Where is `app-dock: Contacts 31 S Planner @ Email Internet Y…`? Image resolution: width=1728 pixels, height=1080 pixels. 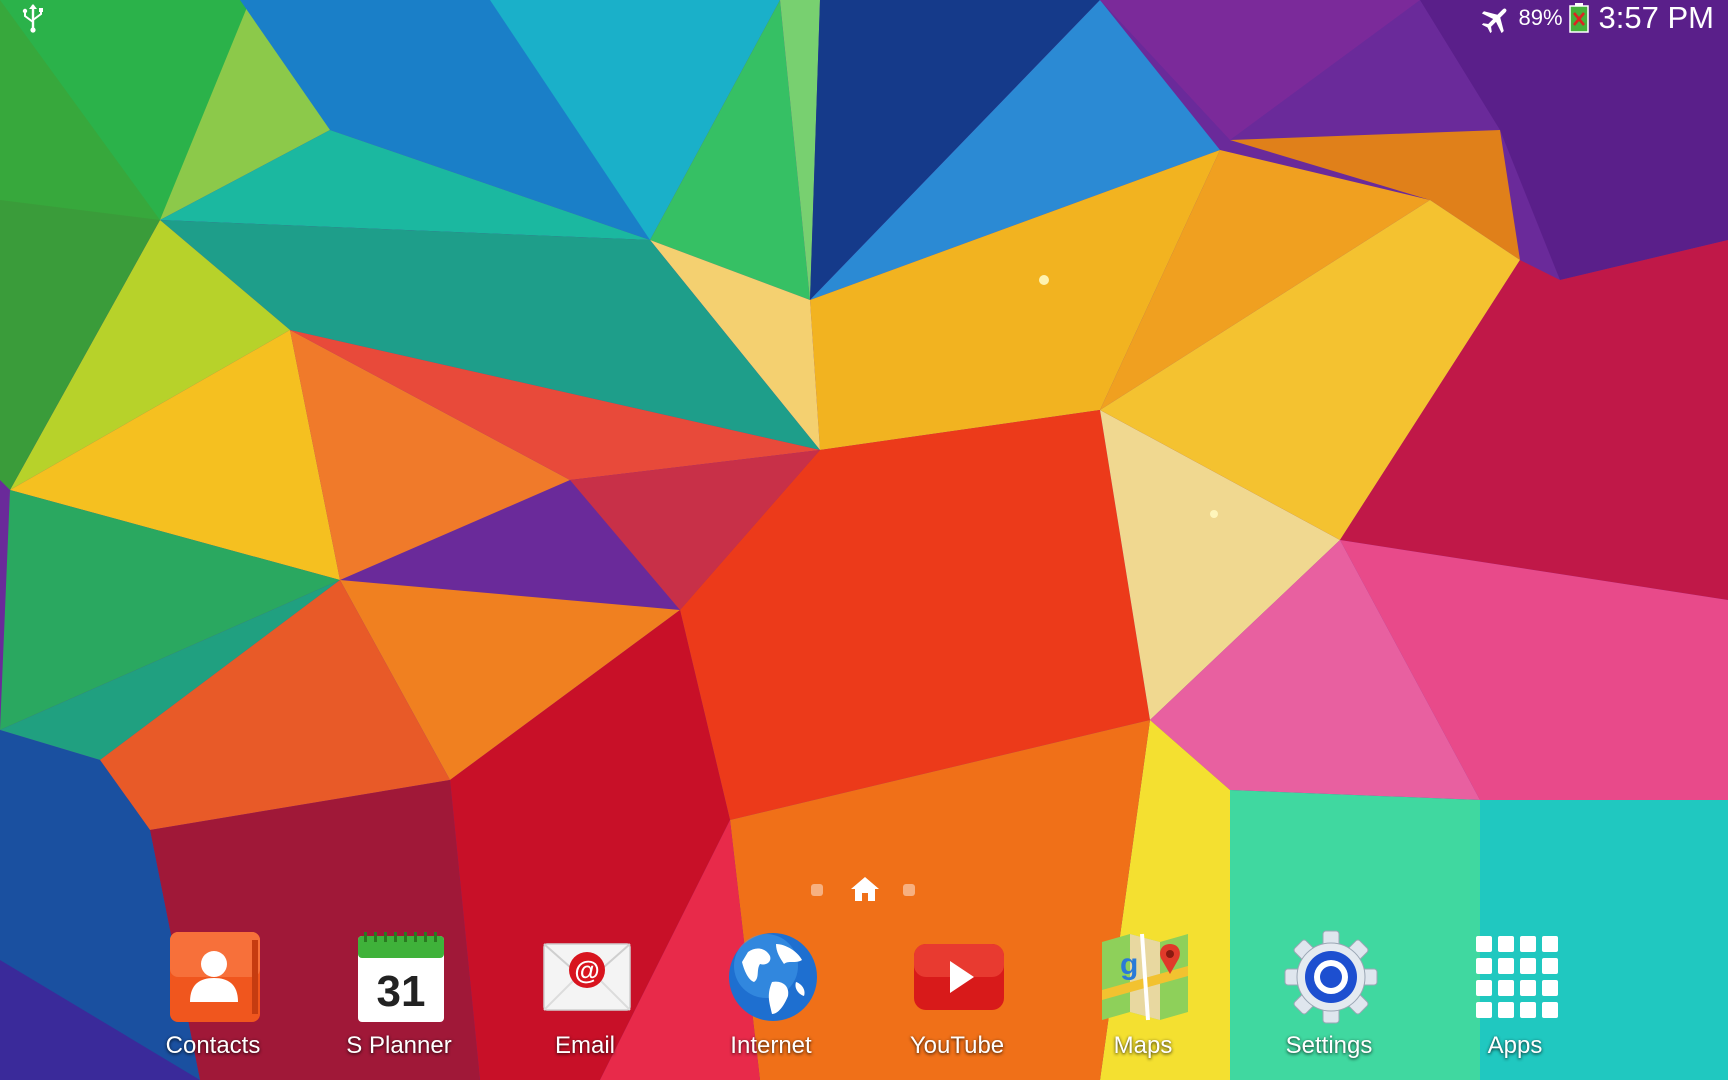 app-dock: Contacts 31 S Planner @ Email Internet Y… is located at coordinates (870, 1000).